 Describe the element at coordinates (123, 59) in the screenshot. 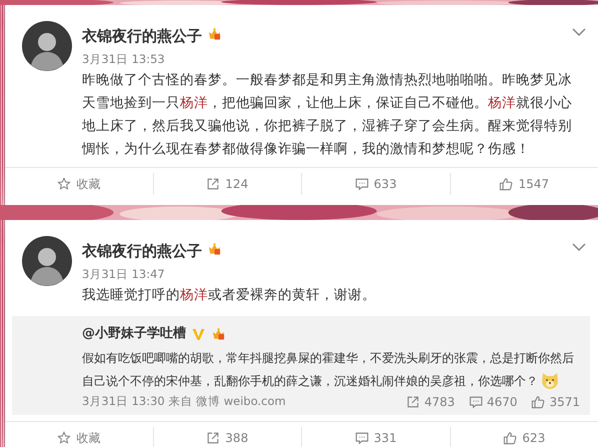

I see `post-time: 3月31日 13:53` at that location.